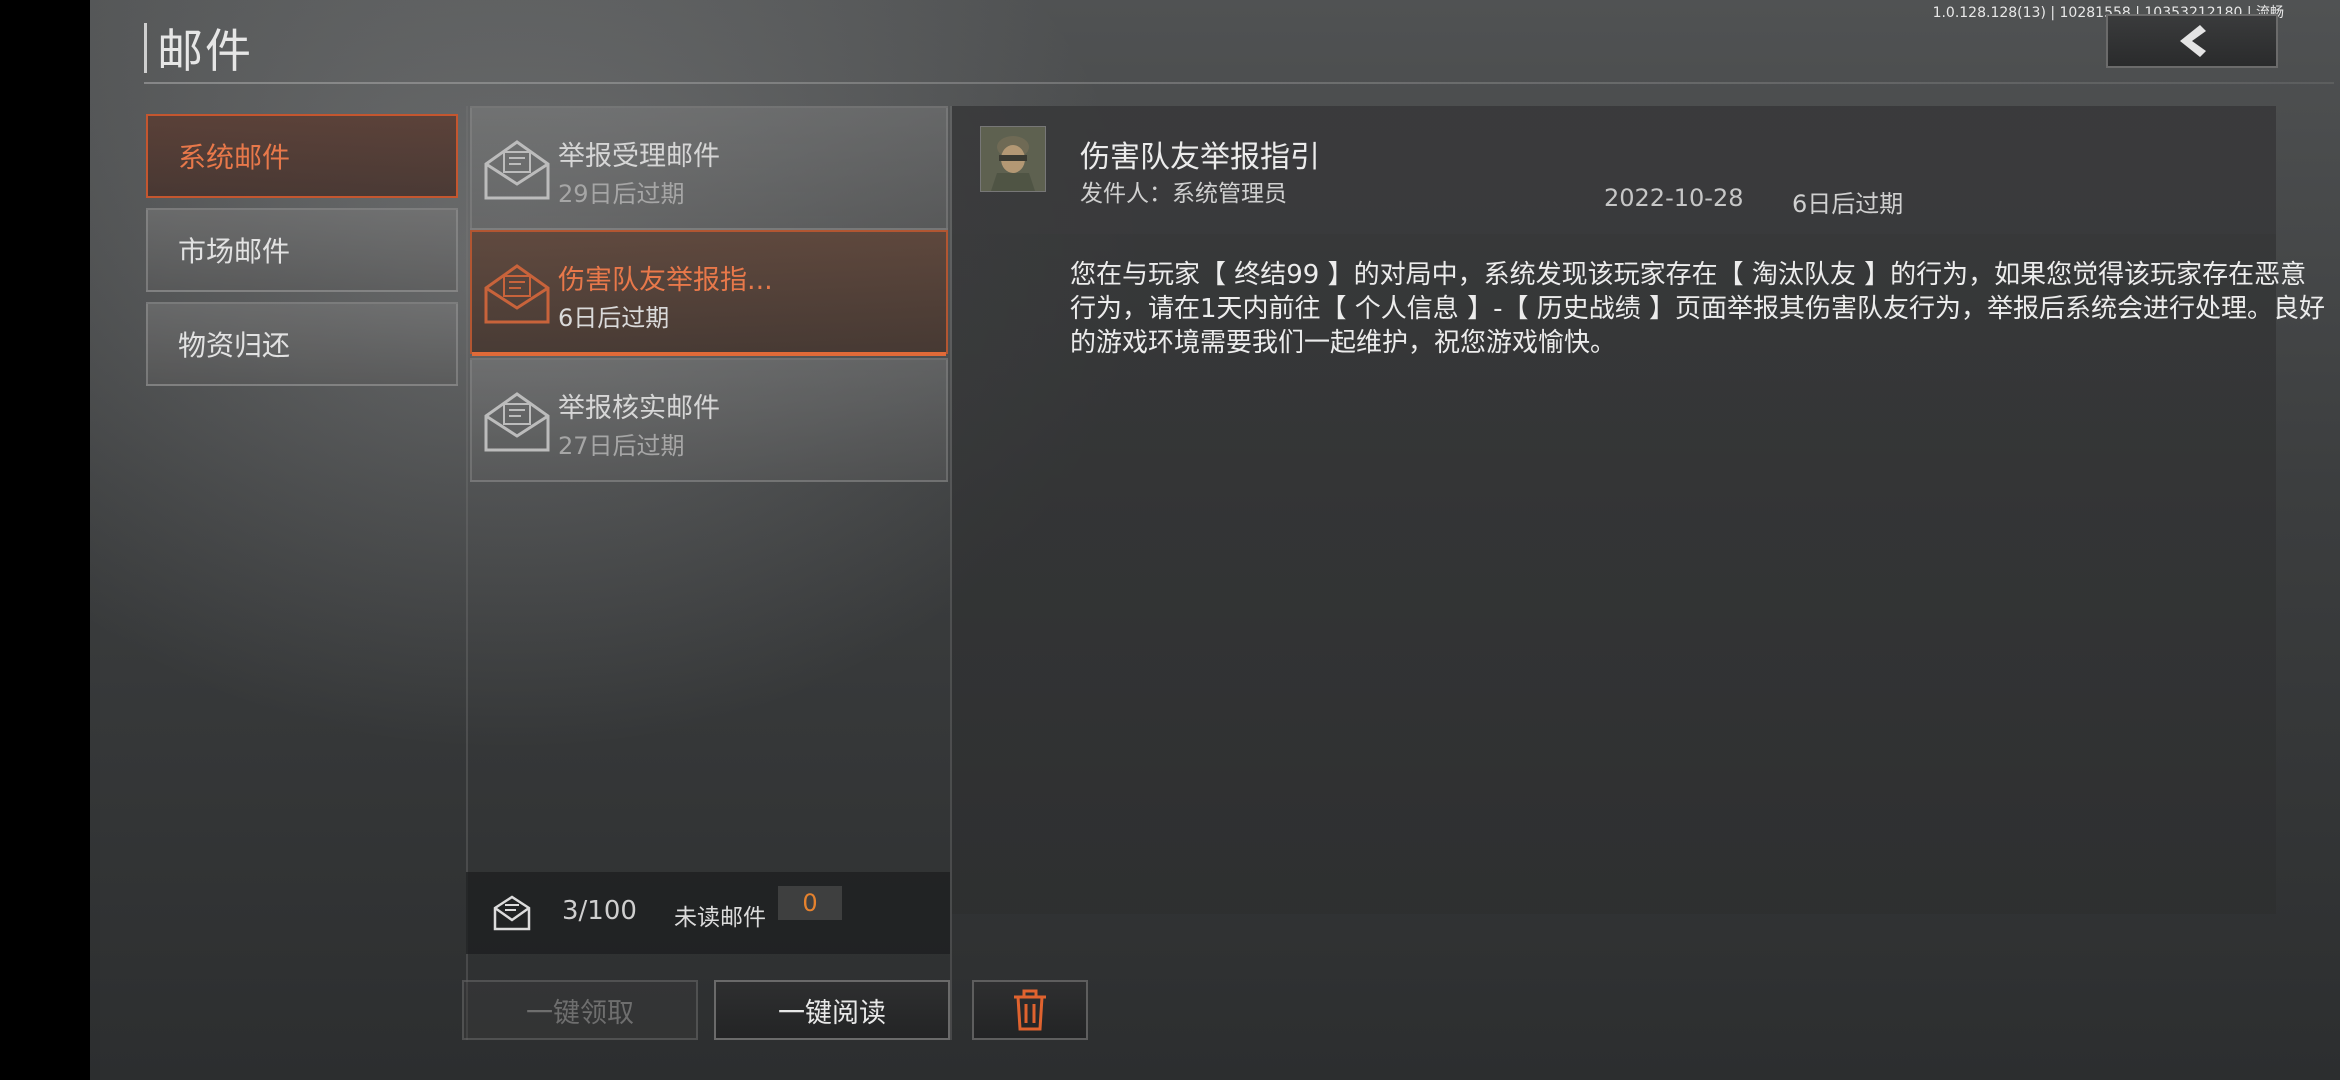 The width and height of the screenshot is (2340, 1080). I want to click on back-button, so click(2192, 41).